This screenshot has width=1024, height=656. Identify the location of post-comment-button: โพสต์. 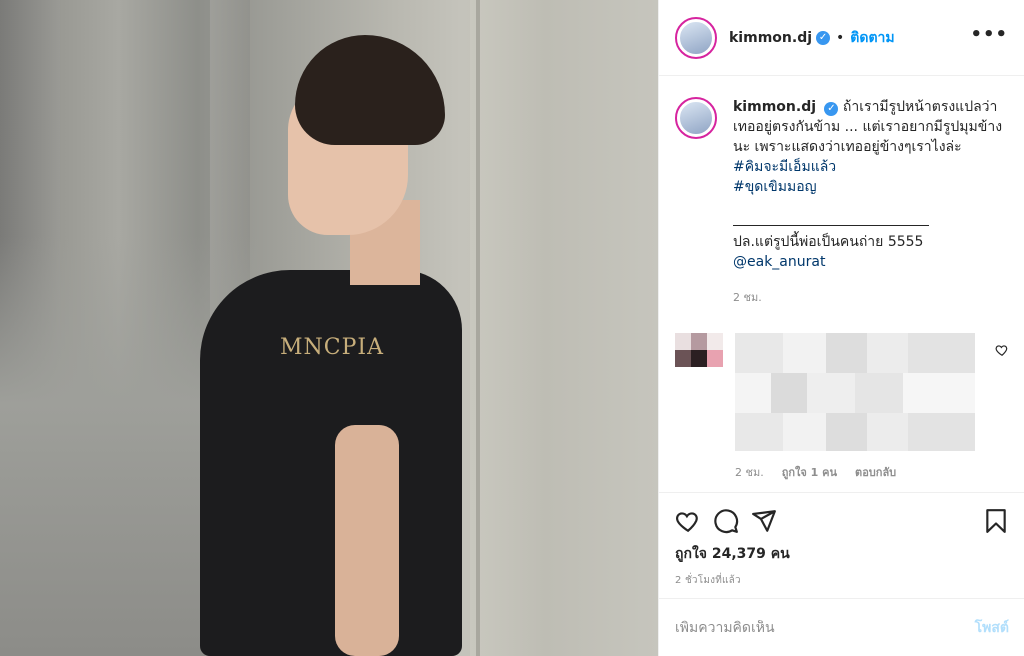
(992, 628).